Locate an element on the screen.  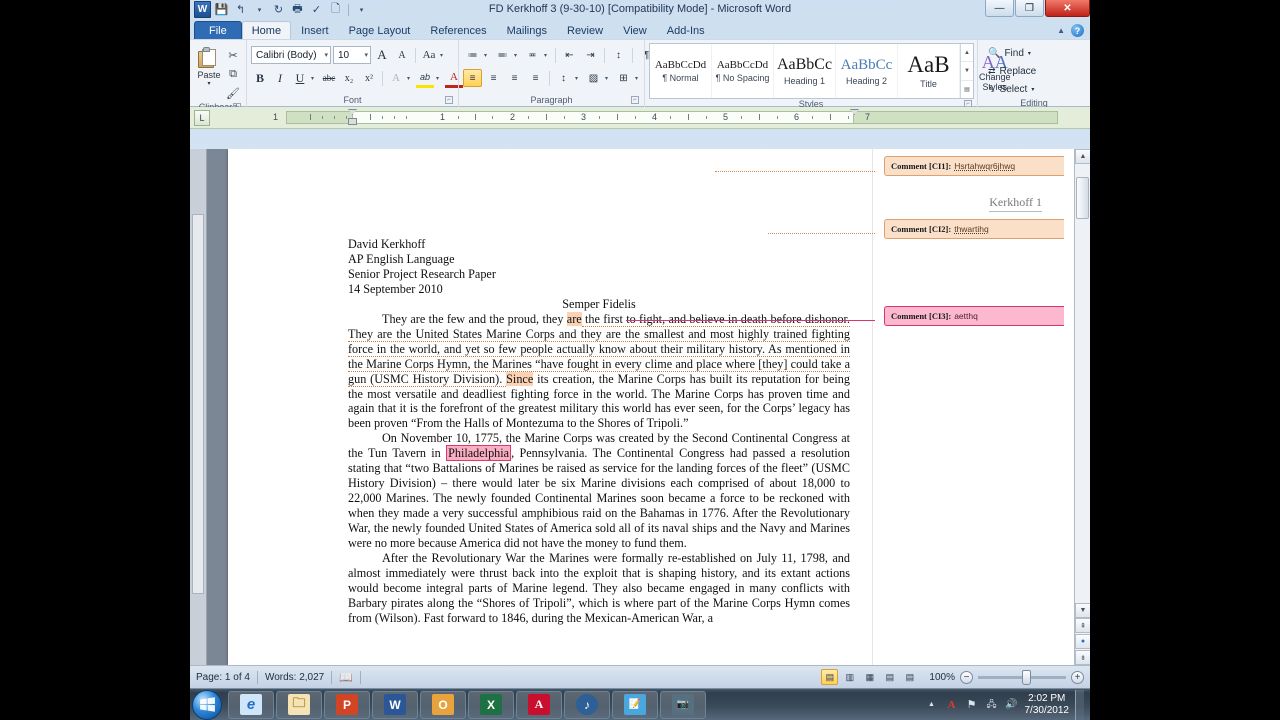
bold-button: B is located at coordinates (260, 78).